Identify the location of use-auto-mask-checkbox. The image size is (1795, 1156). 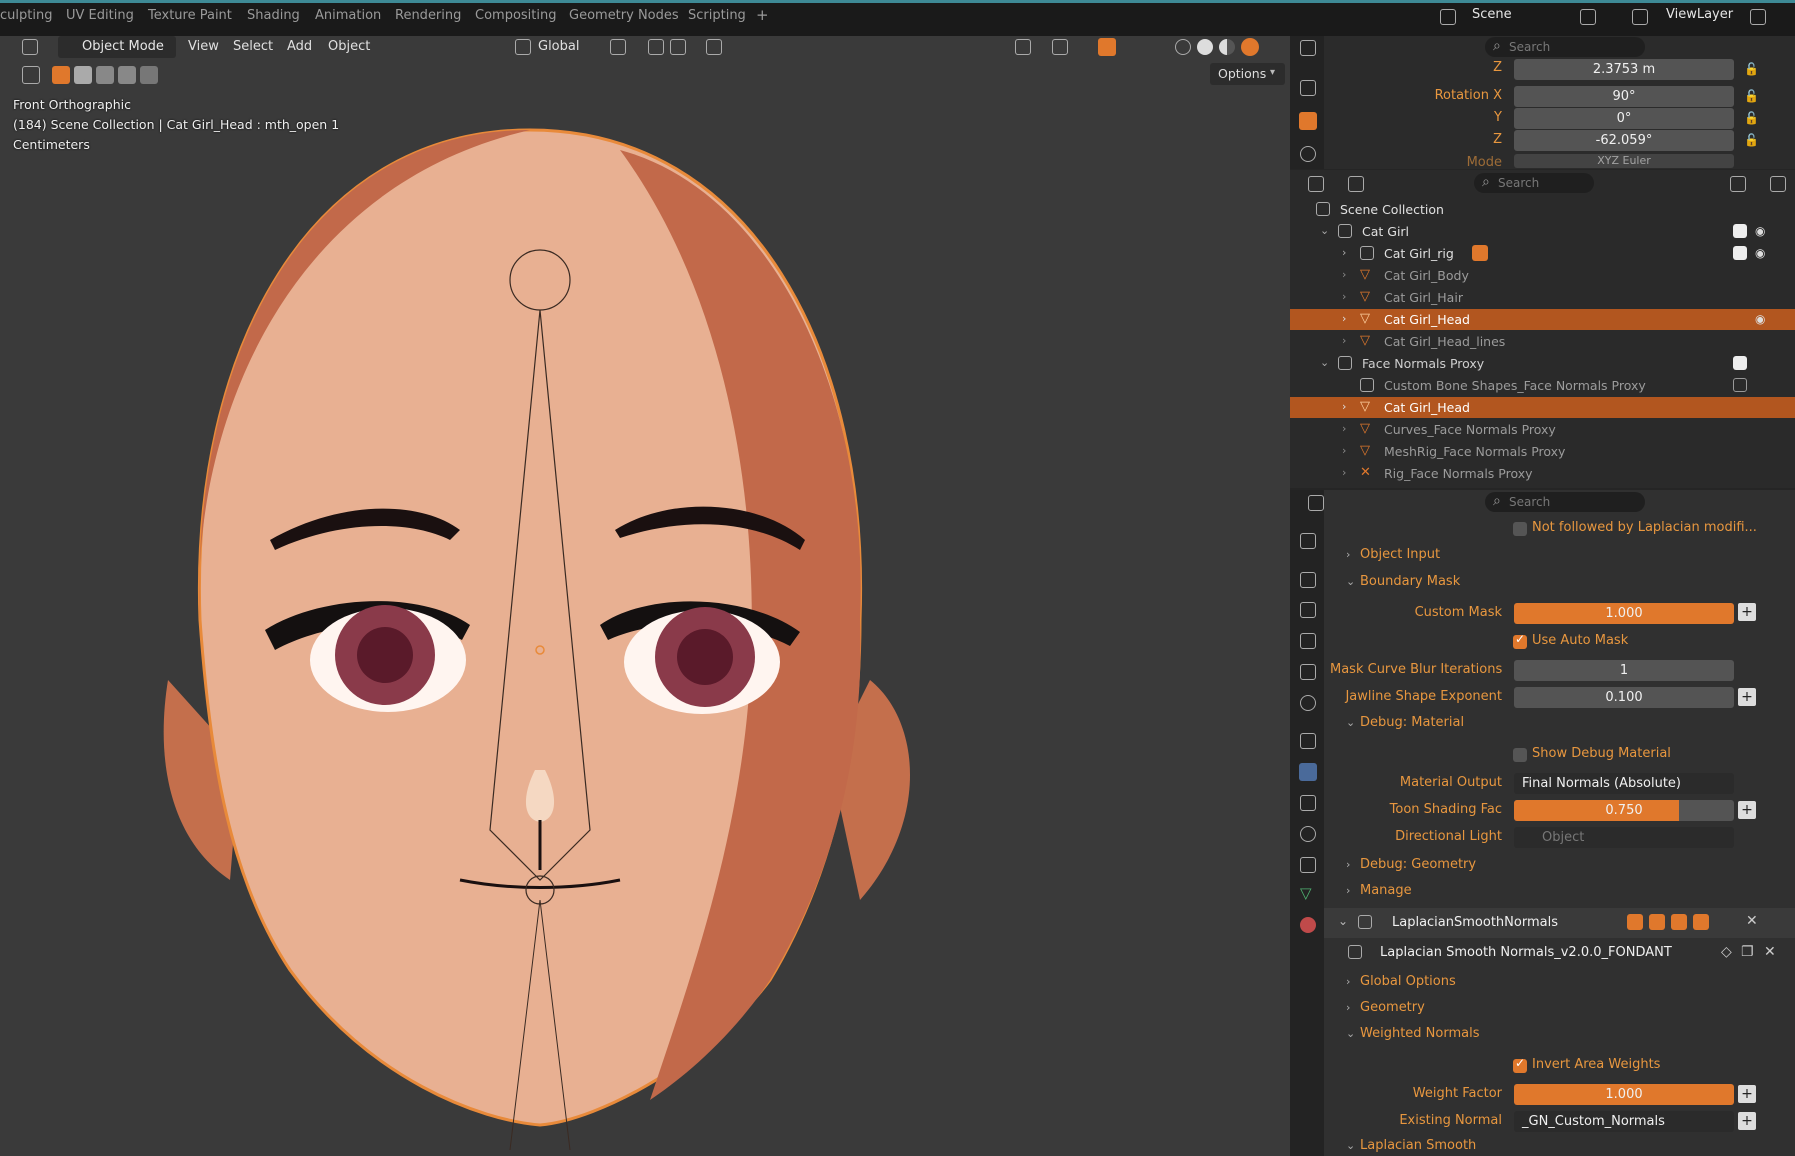
(1520, 640).